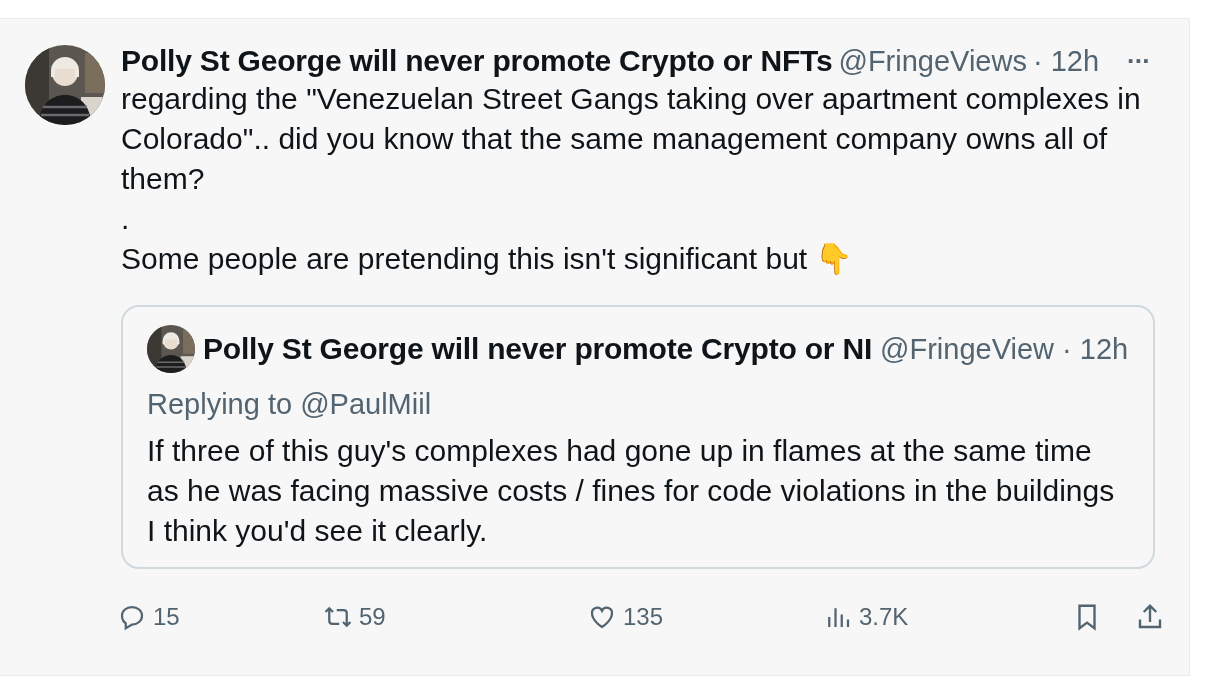  I want to click on author-name: Polly St George will never promote Crypto or NI, so click(538, 349).